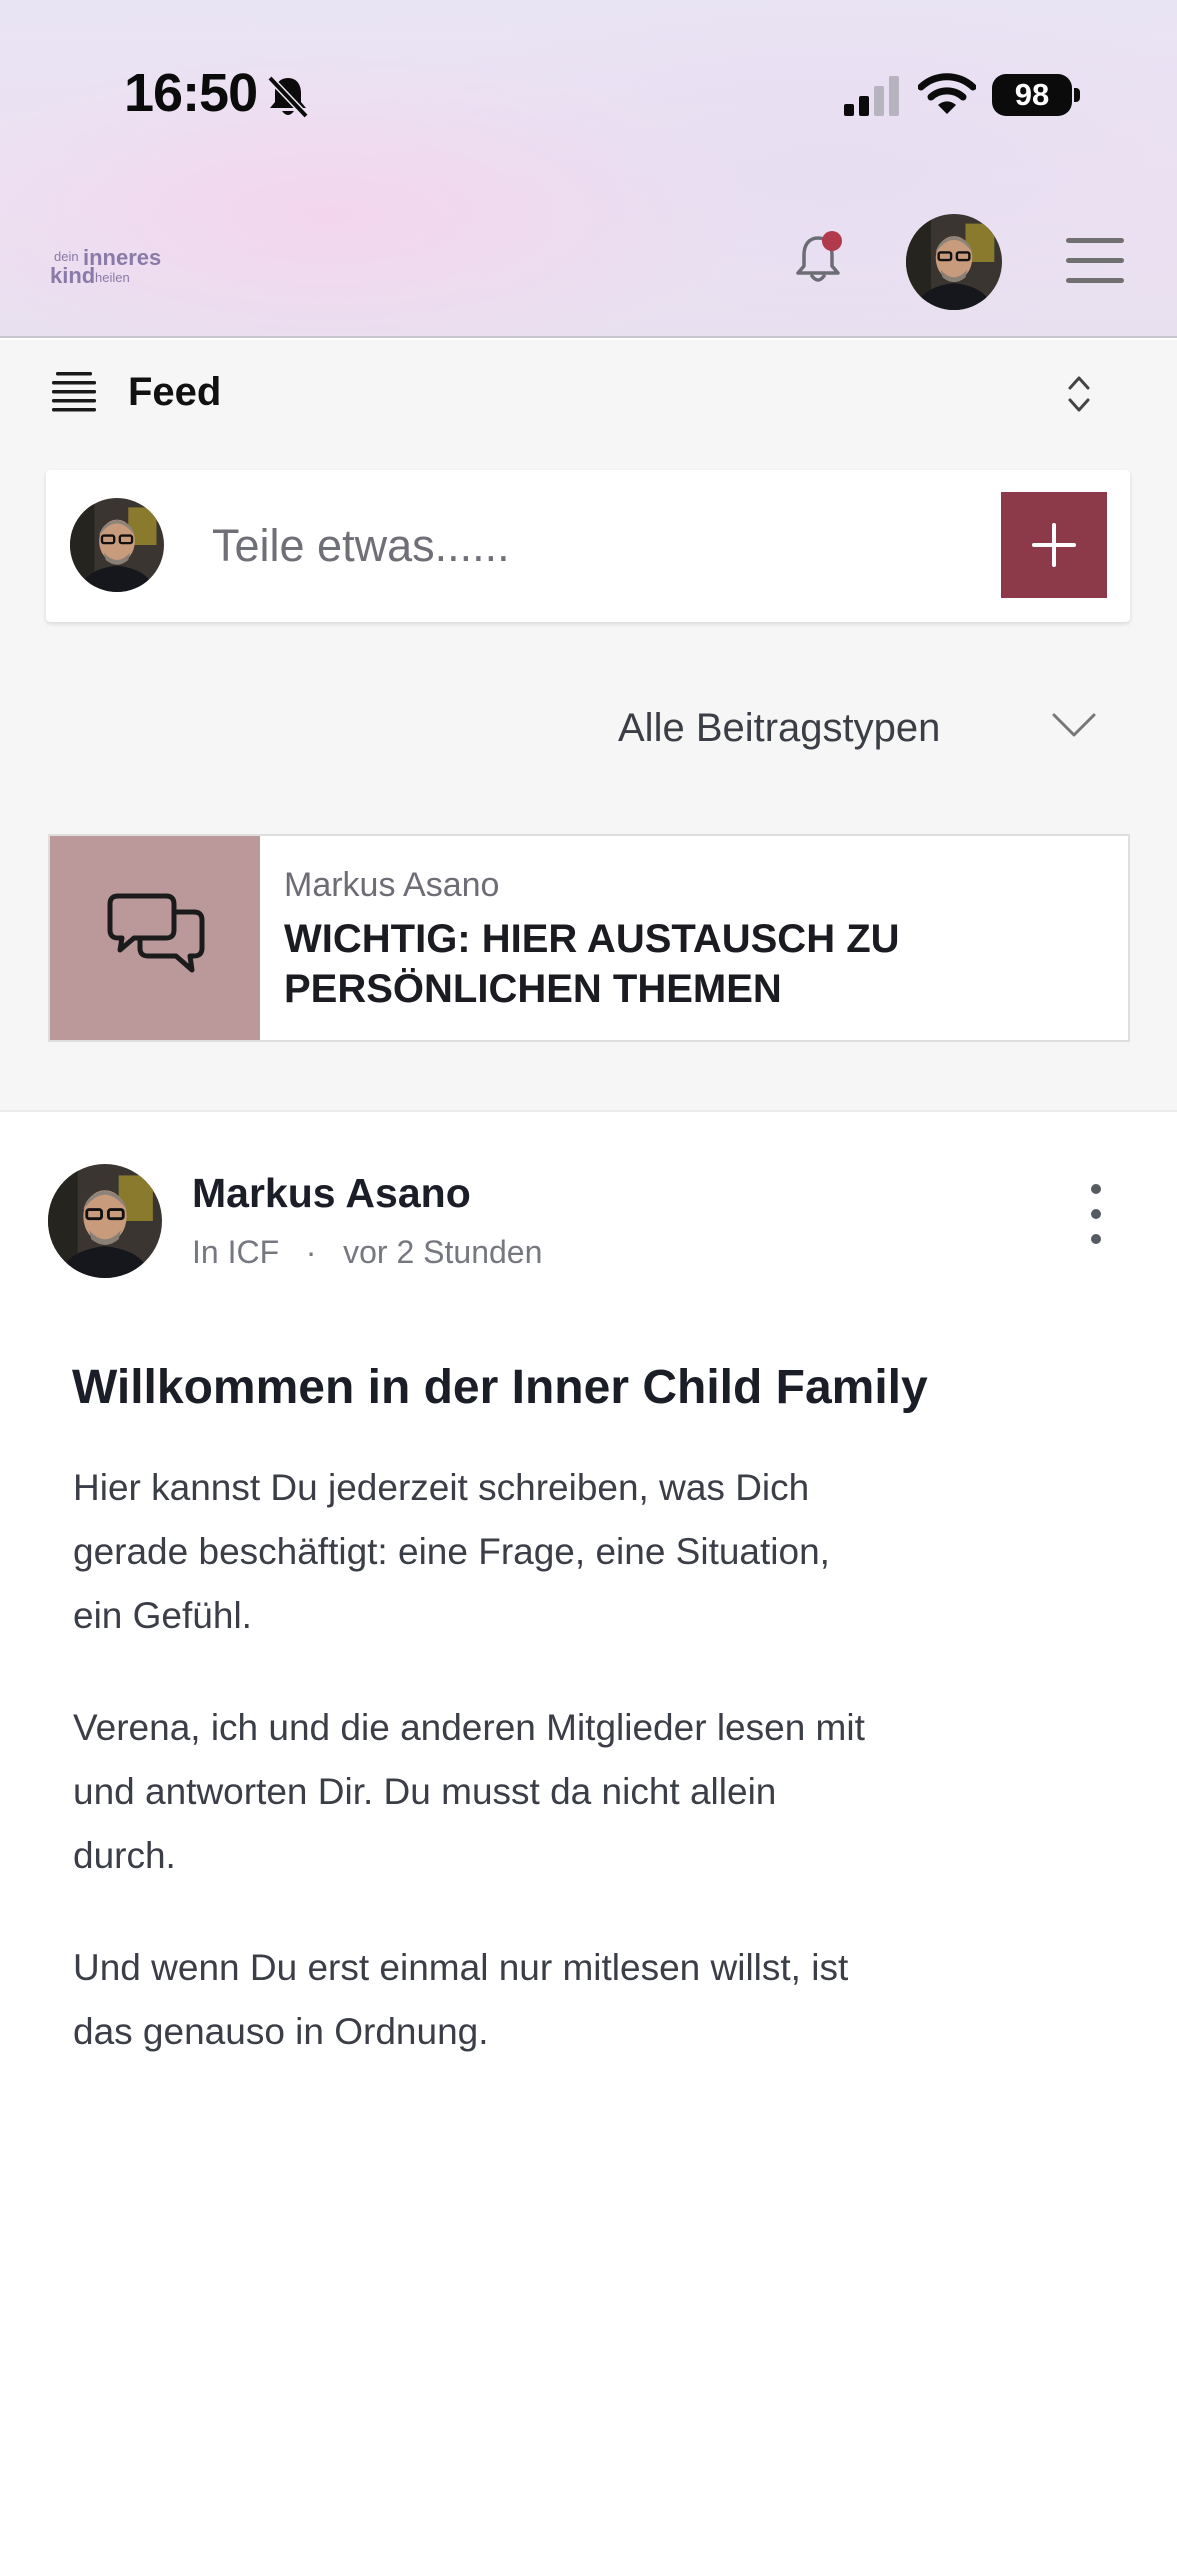  Describe the element at coordinates (74, 392) in the screenshot. I see `feed-list-icon` at that location.